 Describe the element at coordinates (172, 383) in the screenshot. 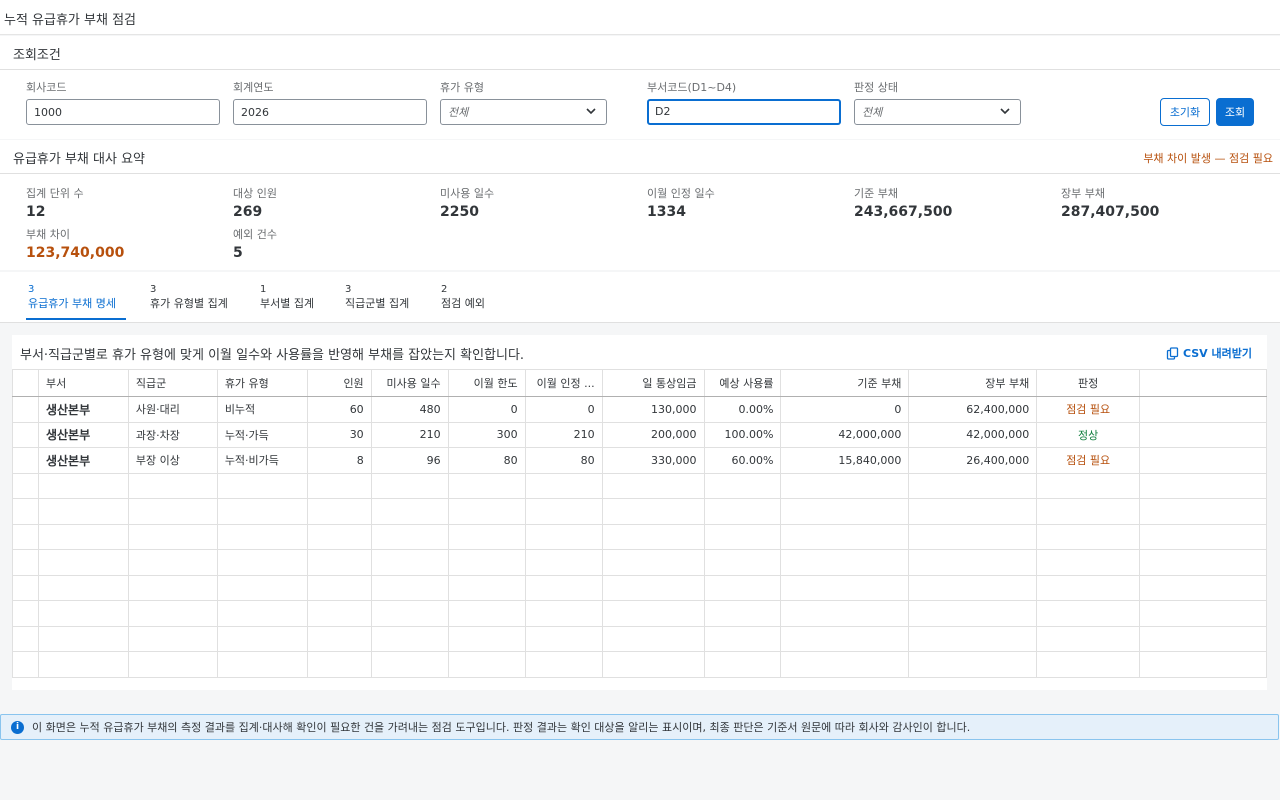

I see `column-header: 직급군` at that location.